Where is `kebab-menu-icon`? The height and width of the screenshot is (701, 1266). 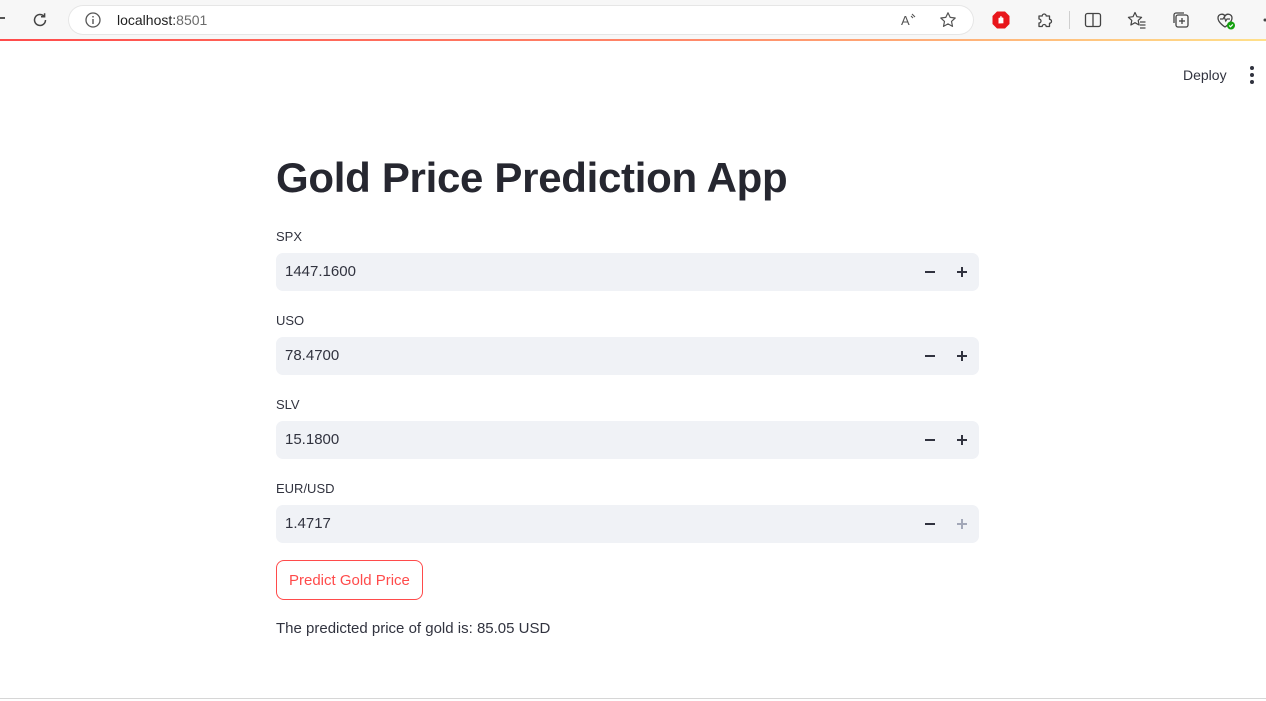
kebab-menu-icon is located at coordinates (1252, 75).